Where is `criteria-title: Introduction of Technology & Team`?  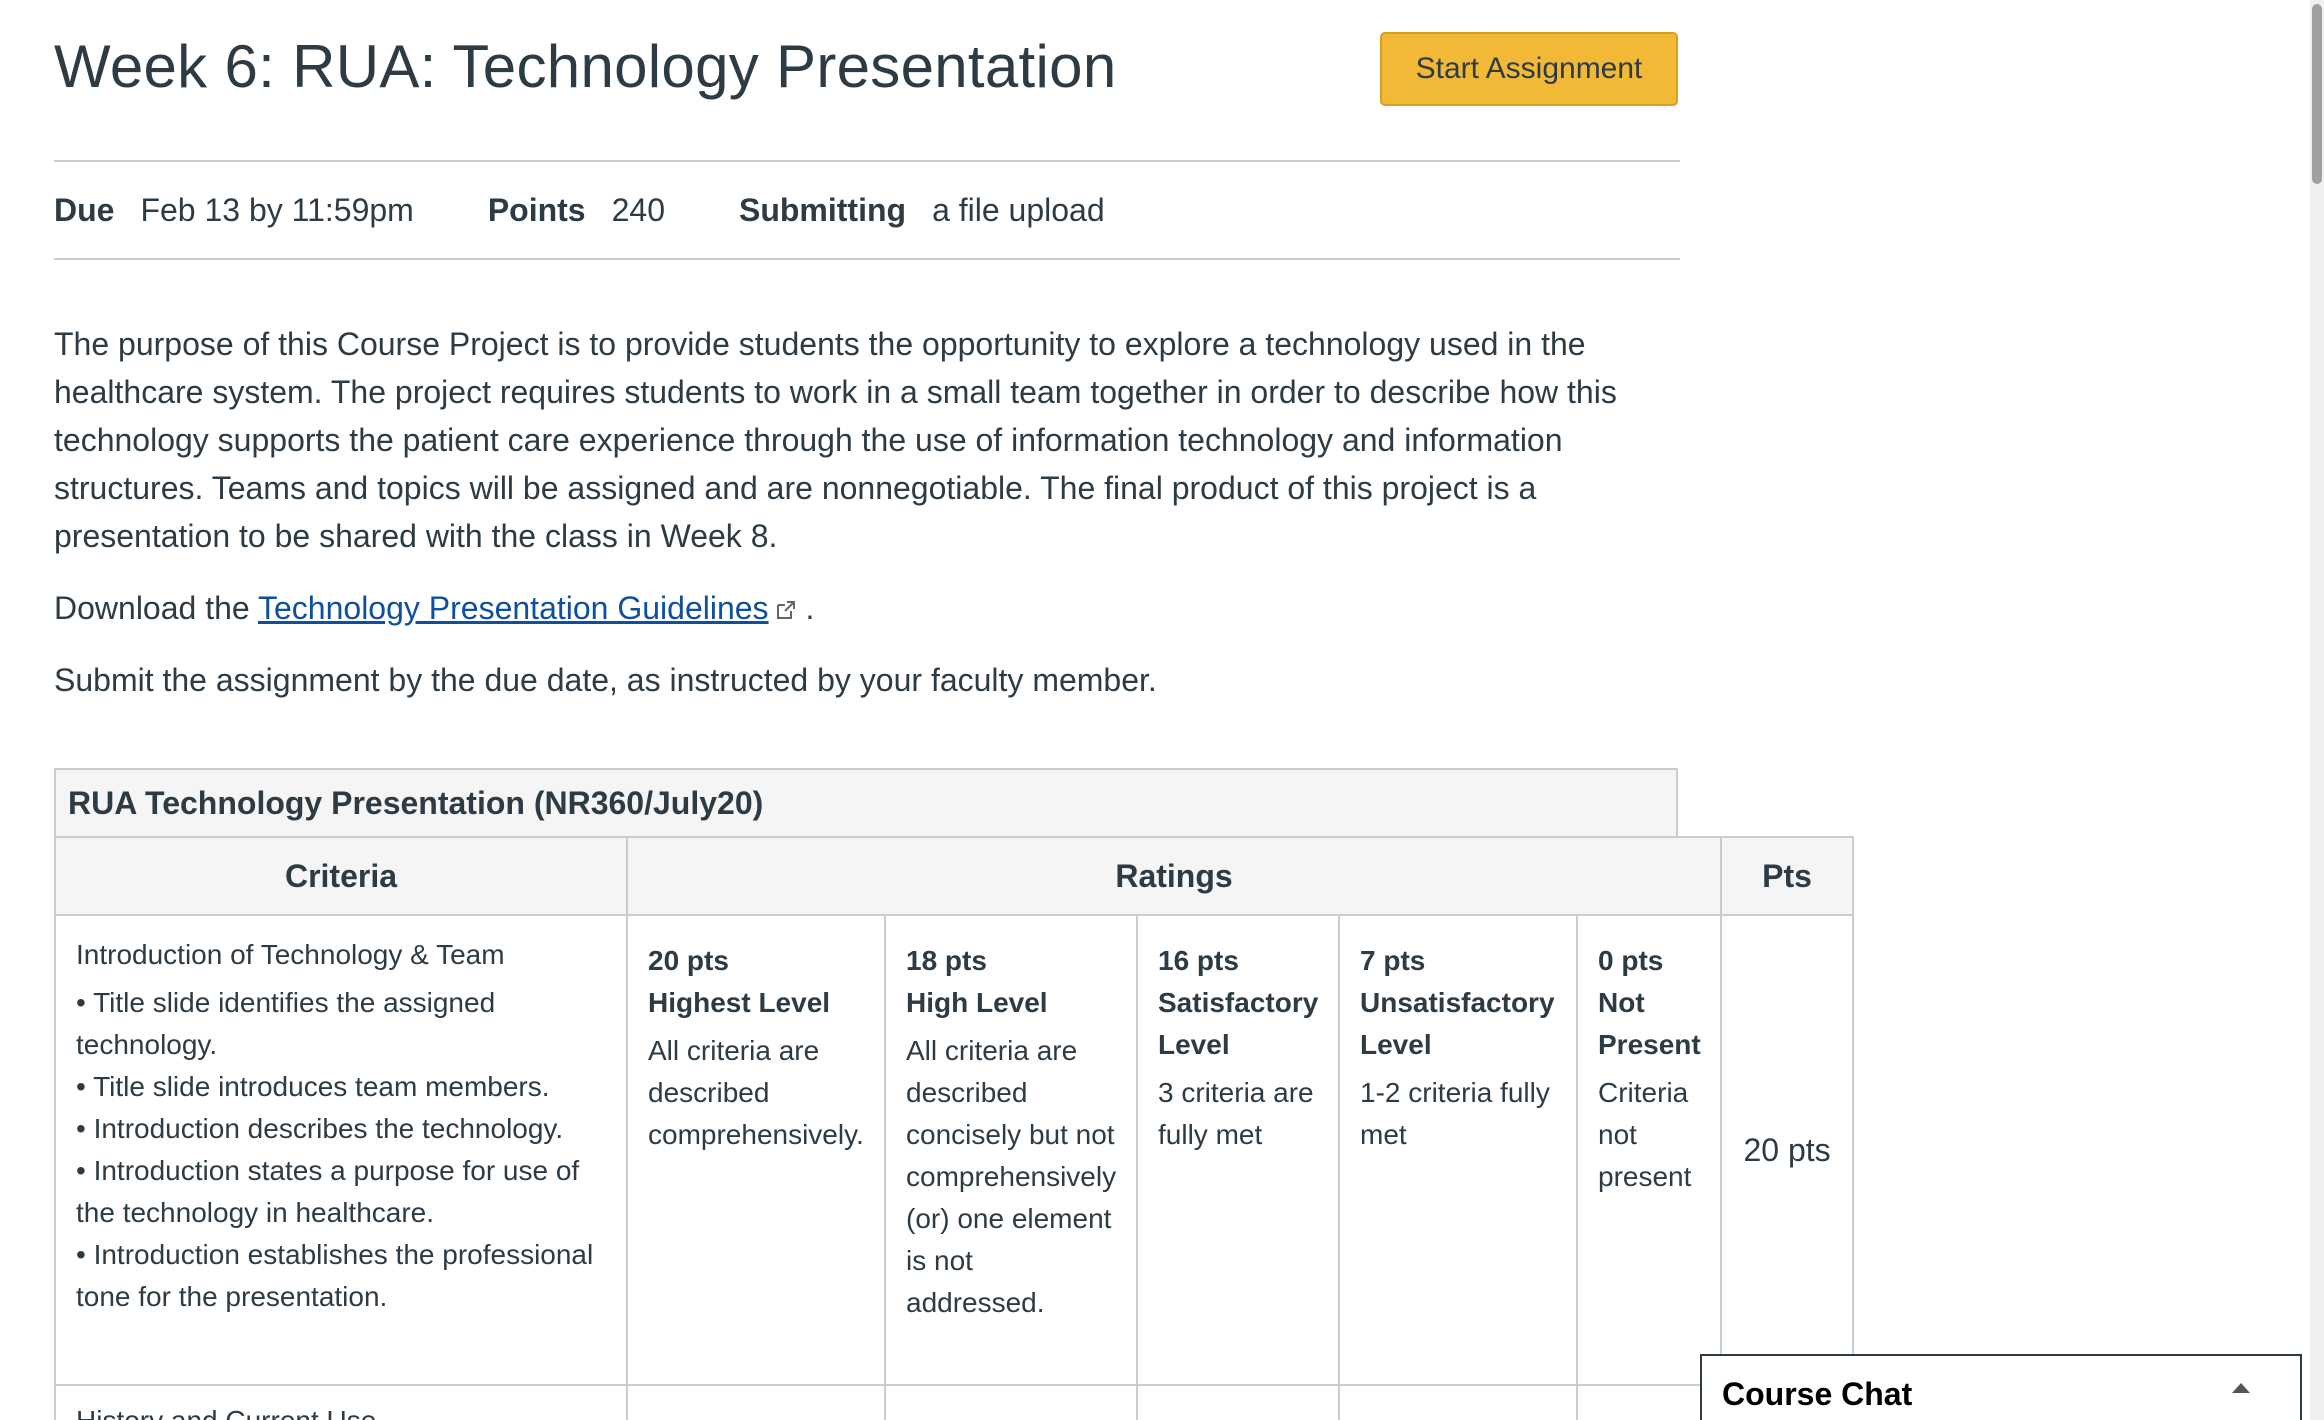 criteria-title: Introduction of Technology & Team is located at coordinates (290, 954).